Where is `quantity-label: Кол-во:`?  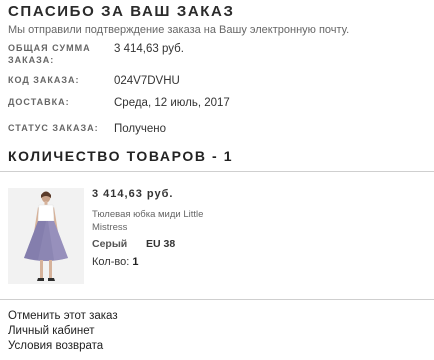
quantity-label: Кол-во: is located at coordinates (111, 262).